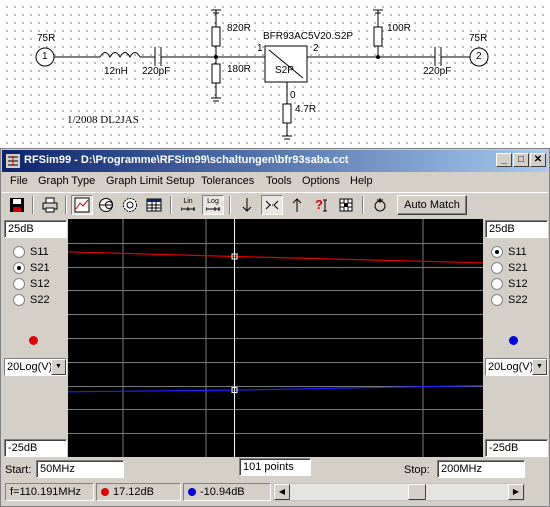 The height and width of the screenshot is (507, 550). What do you see at coordinates (150, 181) in the screenshot?
I see `menu-graph-limit-setup: Graph Limit Setup` at bounding box center [150, 181].